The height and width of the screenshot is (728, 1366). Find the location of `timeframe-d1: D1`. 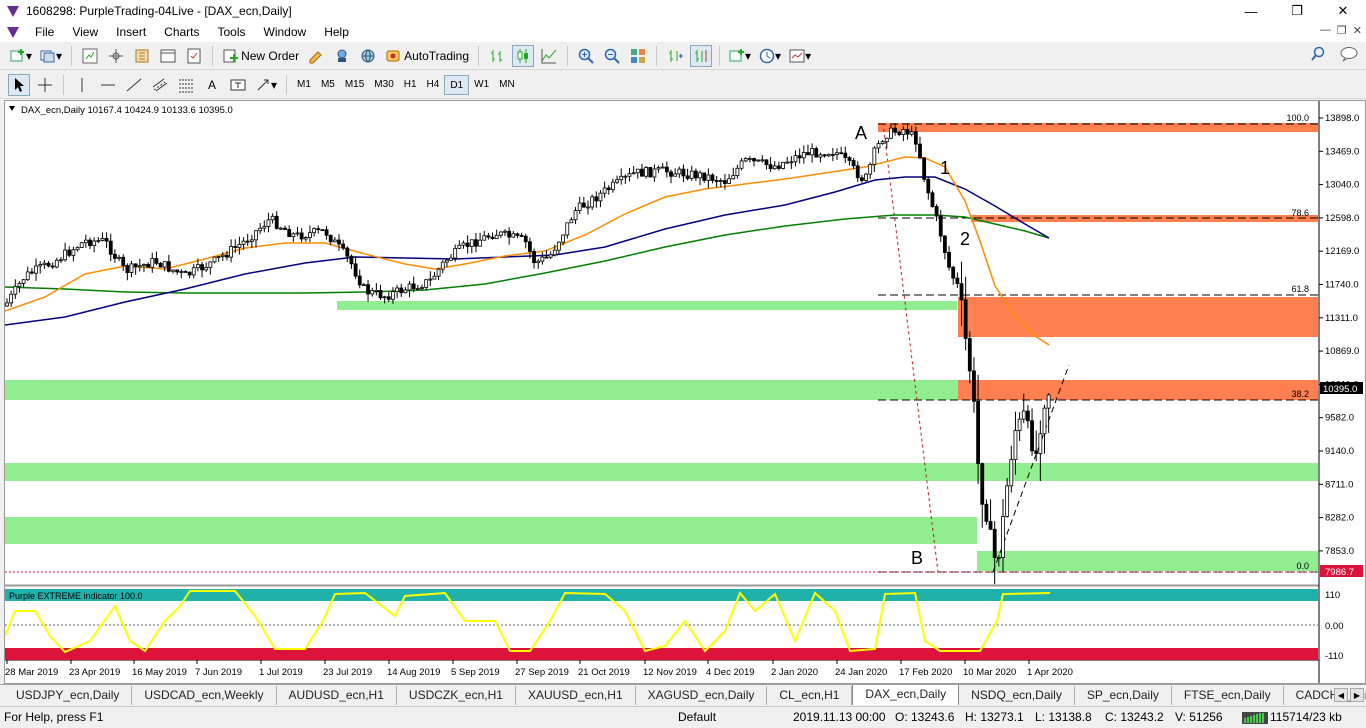

timeframe-d1: D1 is located at coordinates (457, 84).